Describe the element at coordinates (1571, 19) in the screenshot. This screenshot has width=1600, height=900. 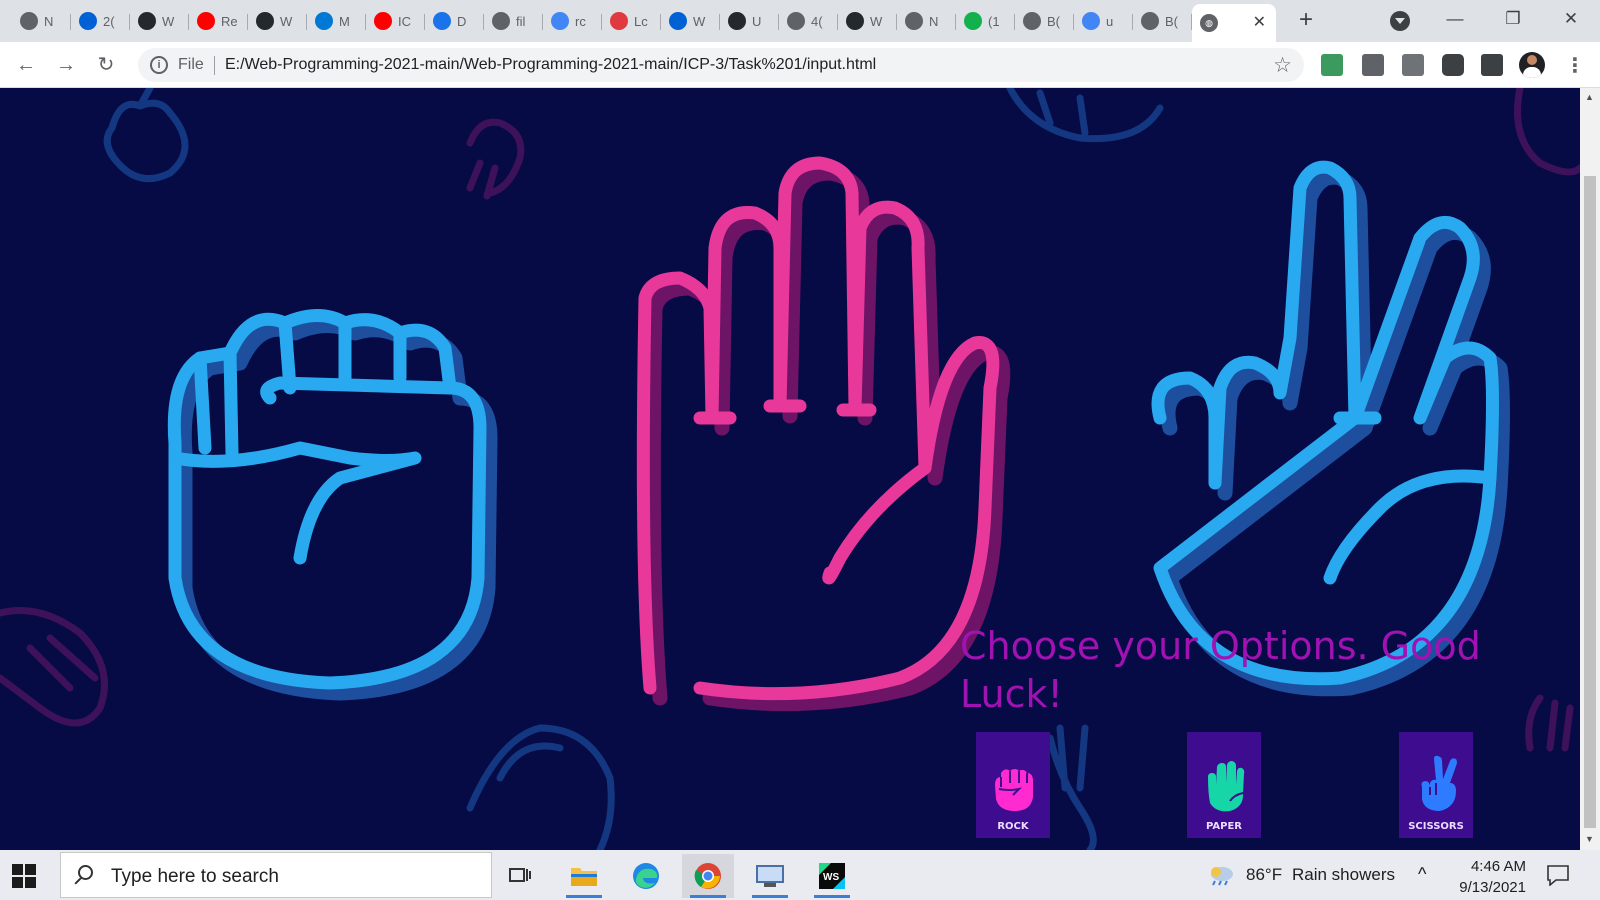
I see `close-window-button: ✕` at that location.